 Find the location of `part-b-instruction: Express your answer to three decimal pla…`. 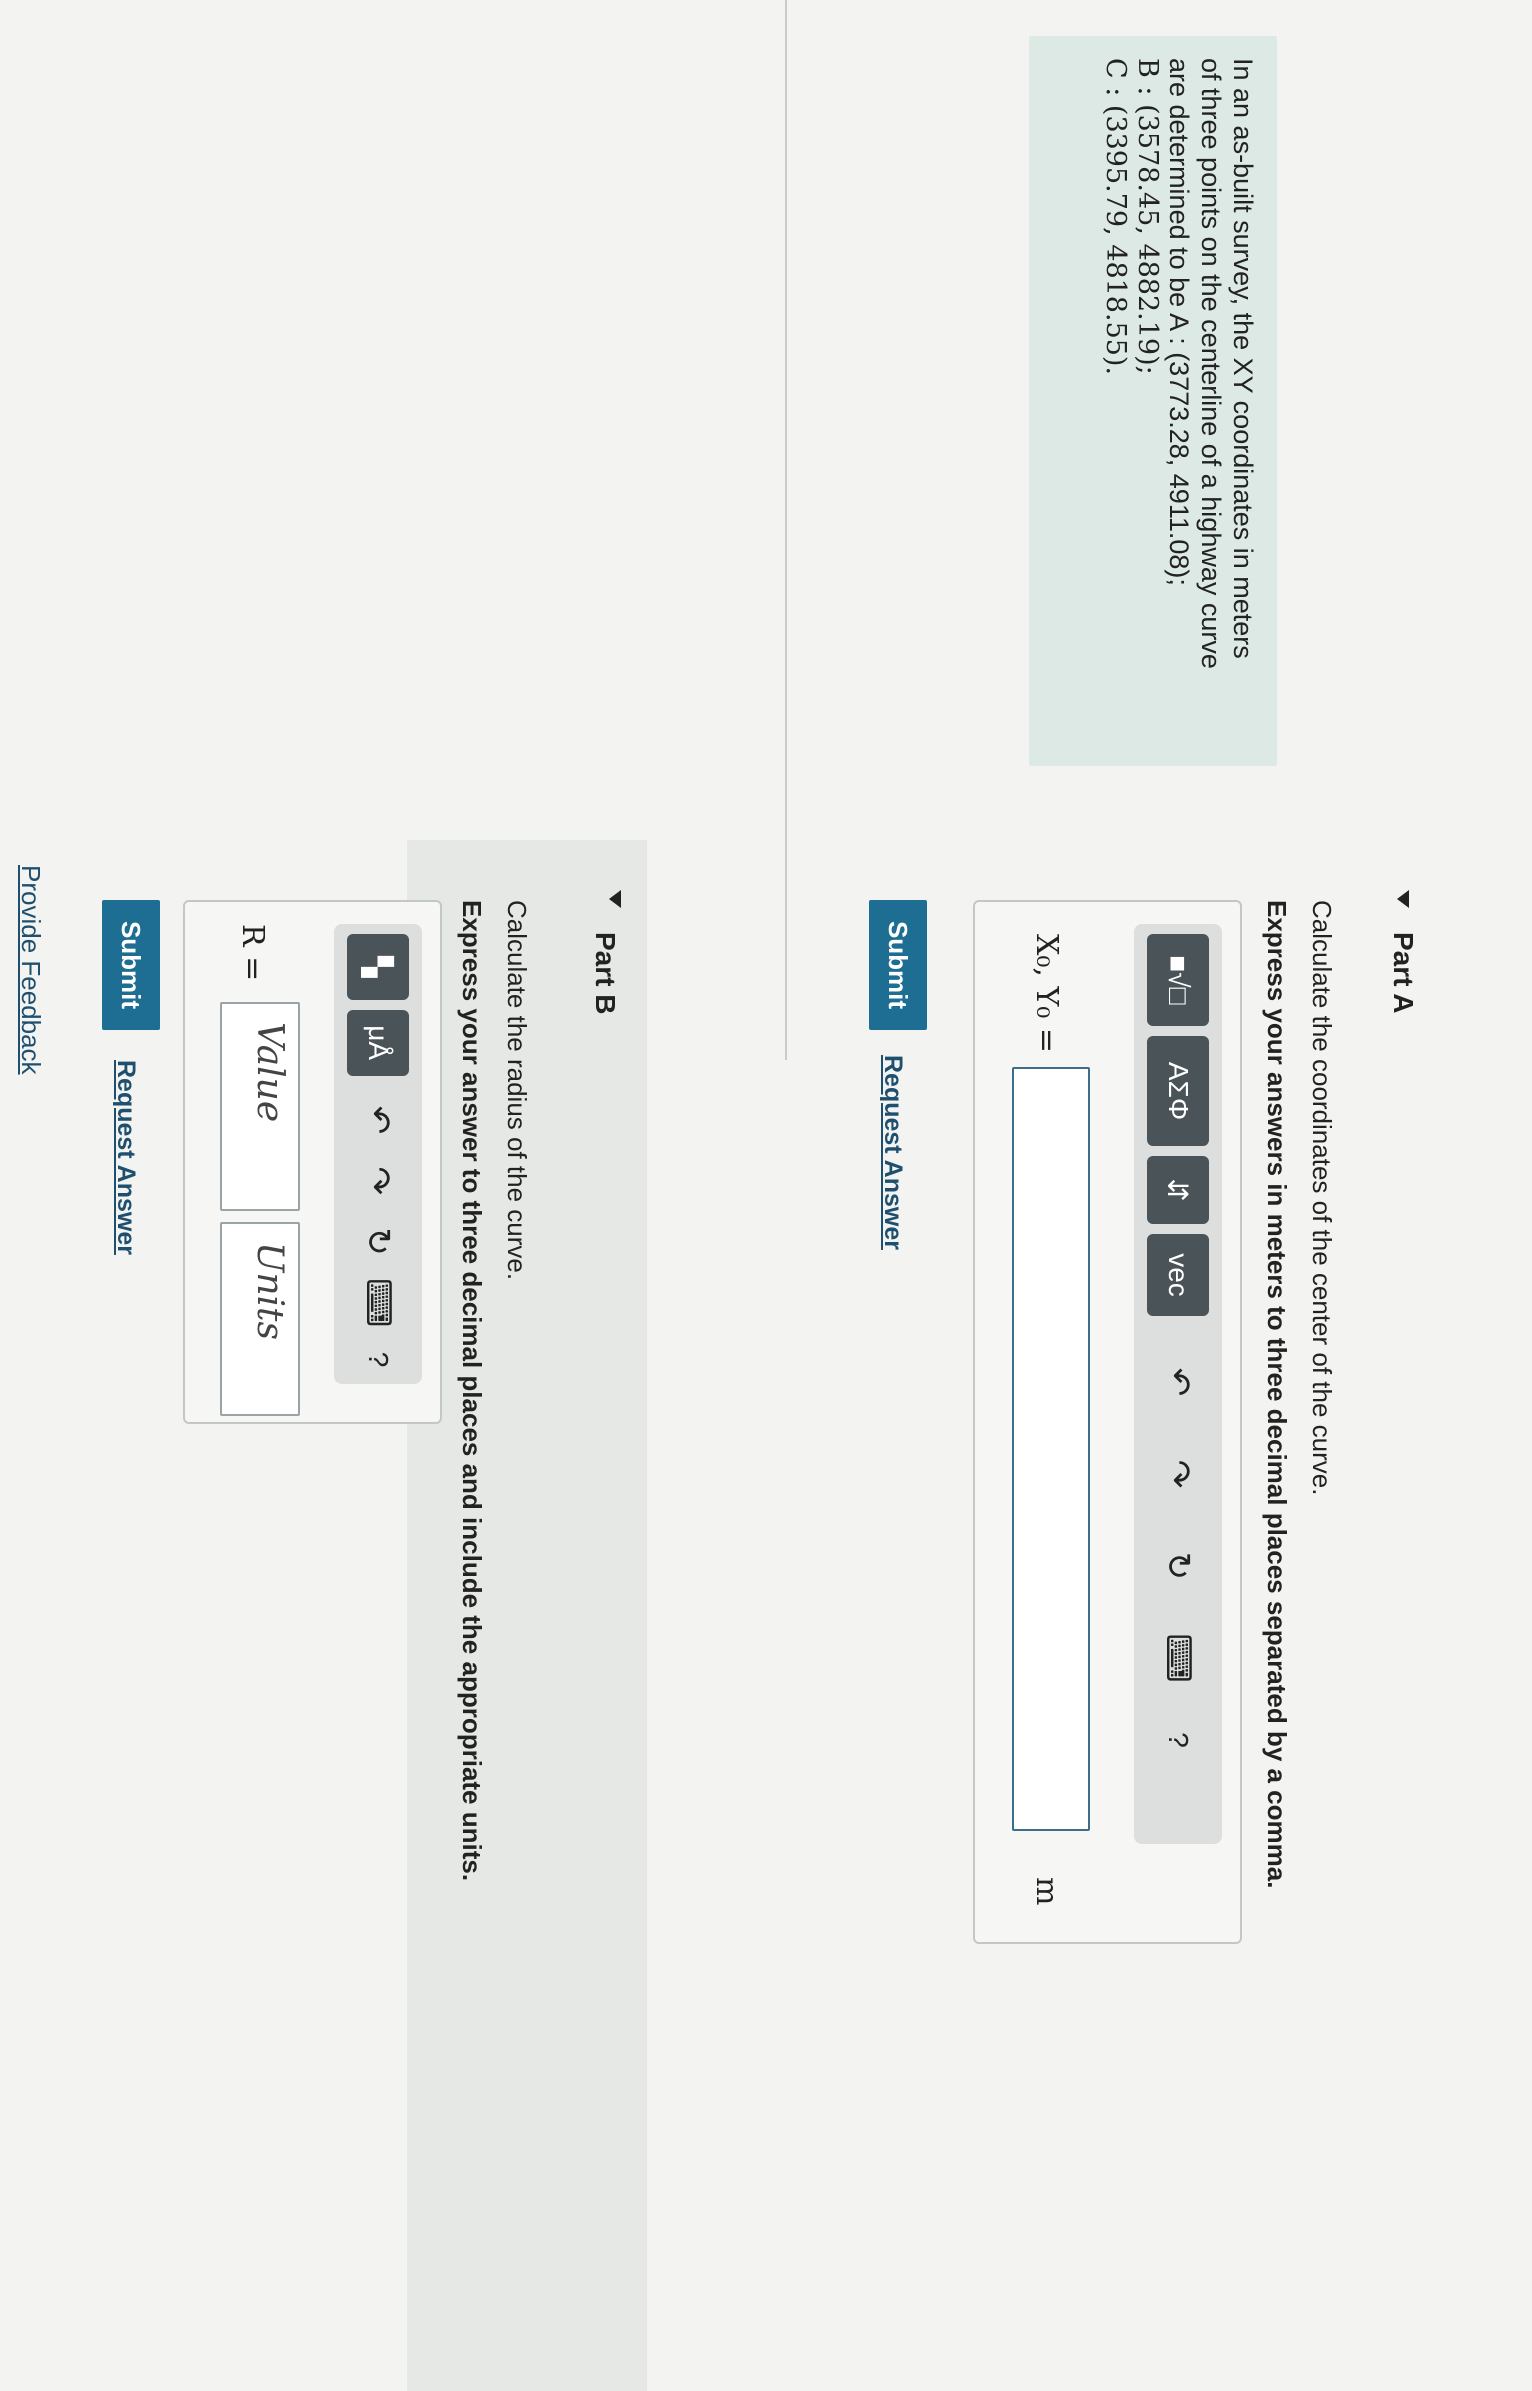

part-b-instruction: Express your answer to three decimal pla… is located at coordinates (472, 1391).